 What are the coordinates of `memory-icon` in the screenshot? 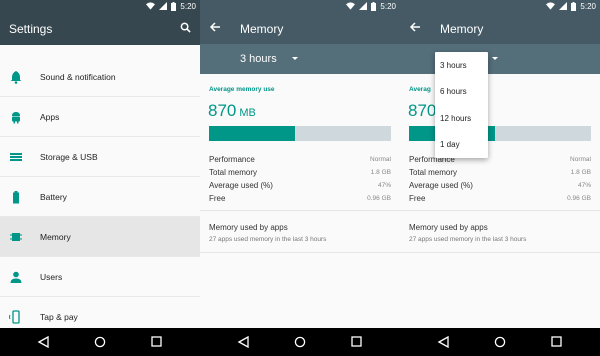 It's located at (16, 237).